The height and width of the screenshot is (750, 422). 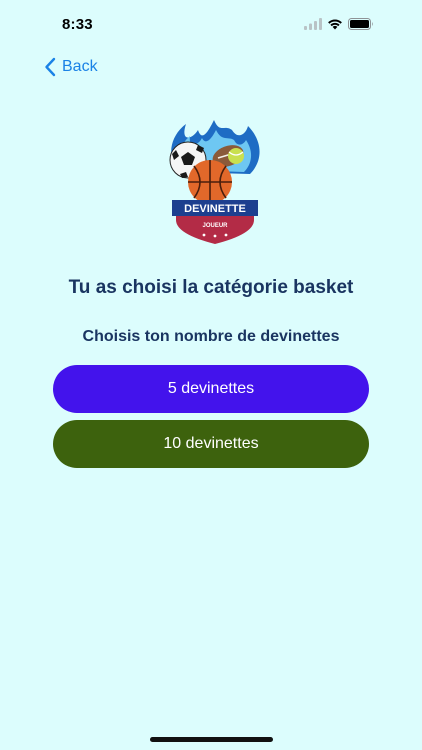 I want to click on page-subtitle: Choisis ton nombre de devinettes, so click(x=211, y=336).